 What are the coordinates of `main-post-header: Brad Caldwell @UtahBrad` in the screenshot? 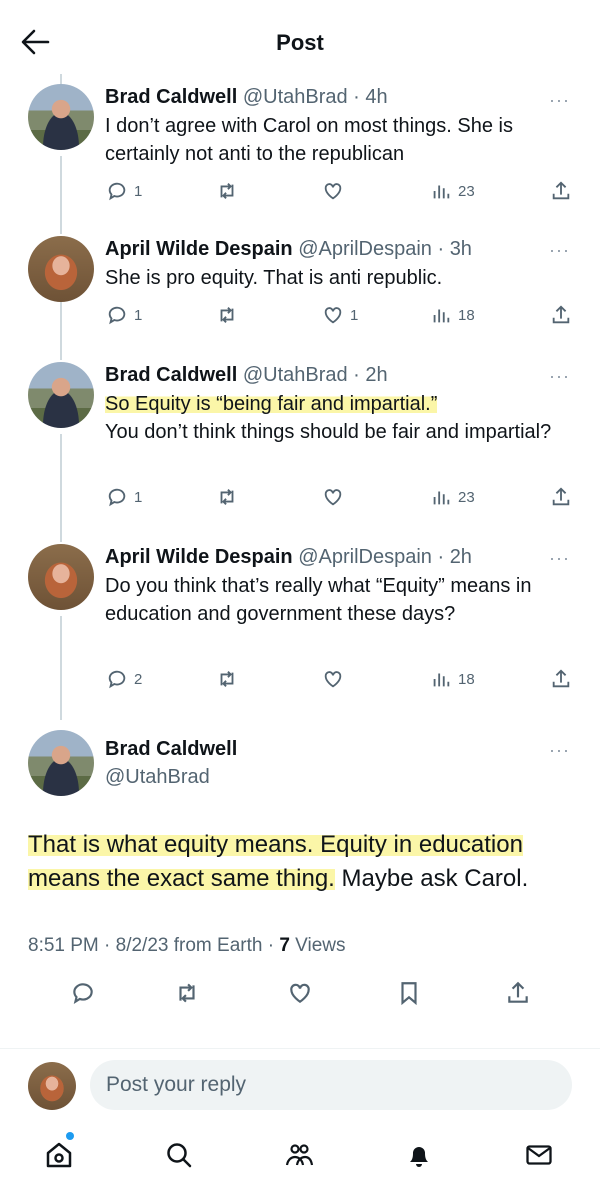 It's located at (300, 763).